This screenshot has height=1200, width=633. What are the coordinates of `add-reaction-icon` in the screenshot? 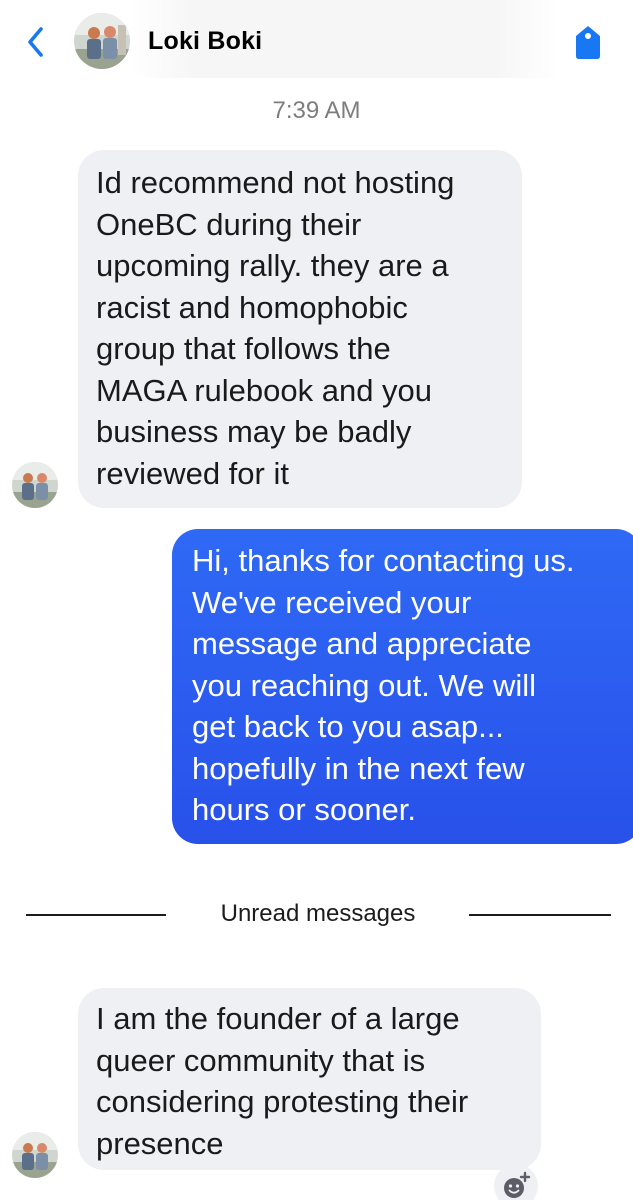 It's located at (517, 1184).